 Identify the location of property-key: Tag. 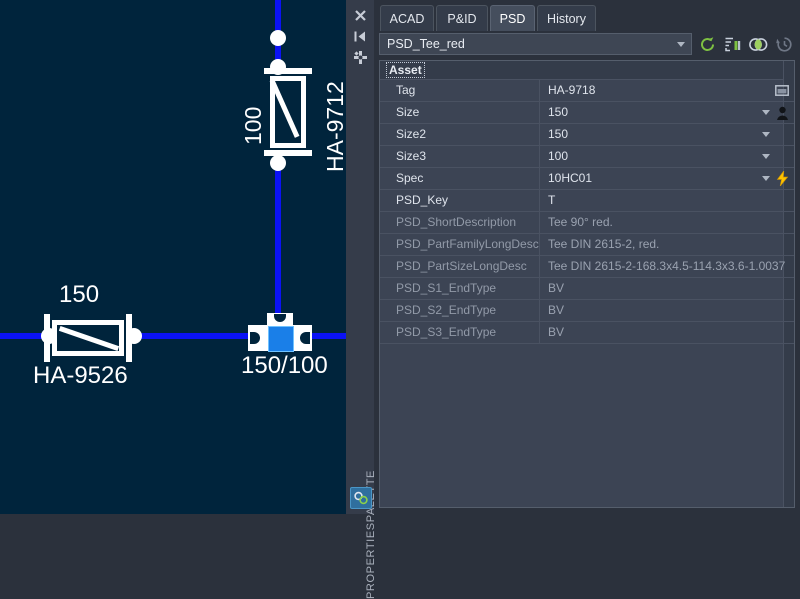
(460, 90).